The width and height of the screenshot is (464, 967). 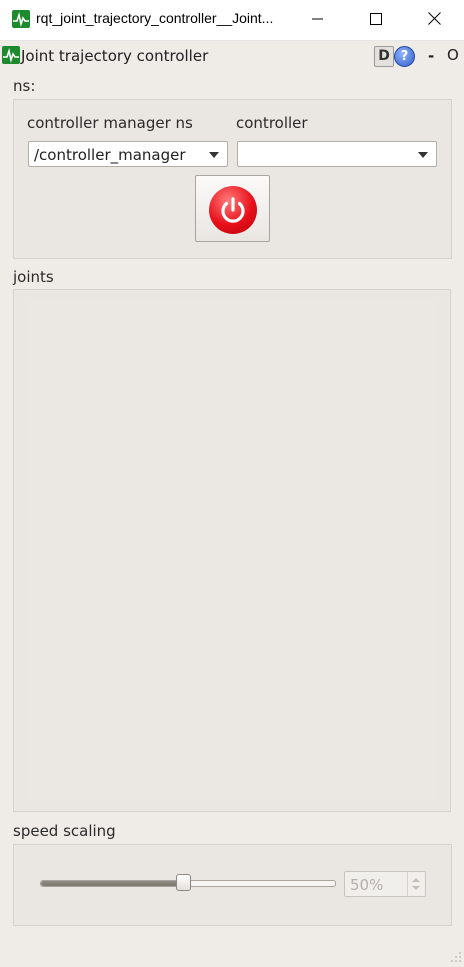 I want to click on minimize-button, so click(x=318, y=20).